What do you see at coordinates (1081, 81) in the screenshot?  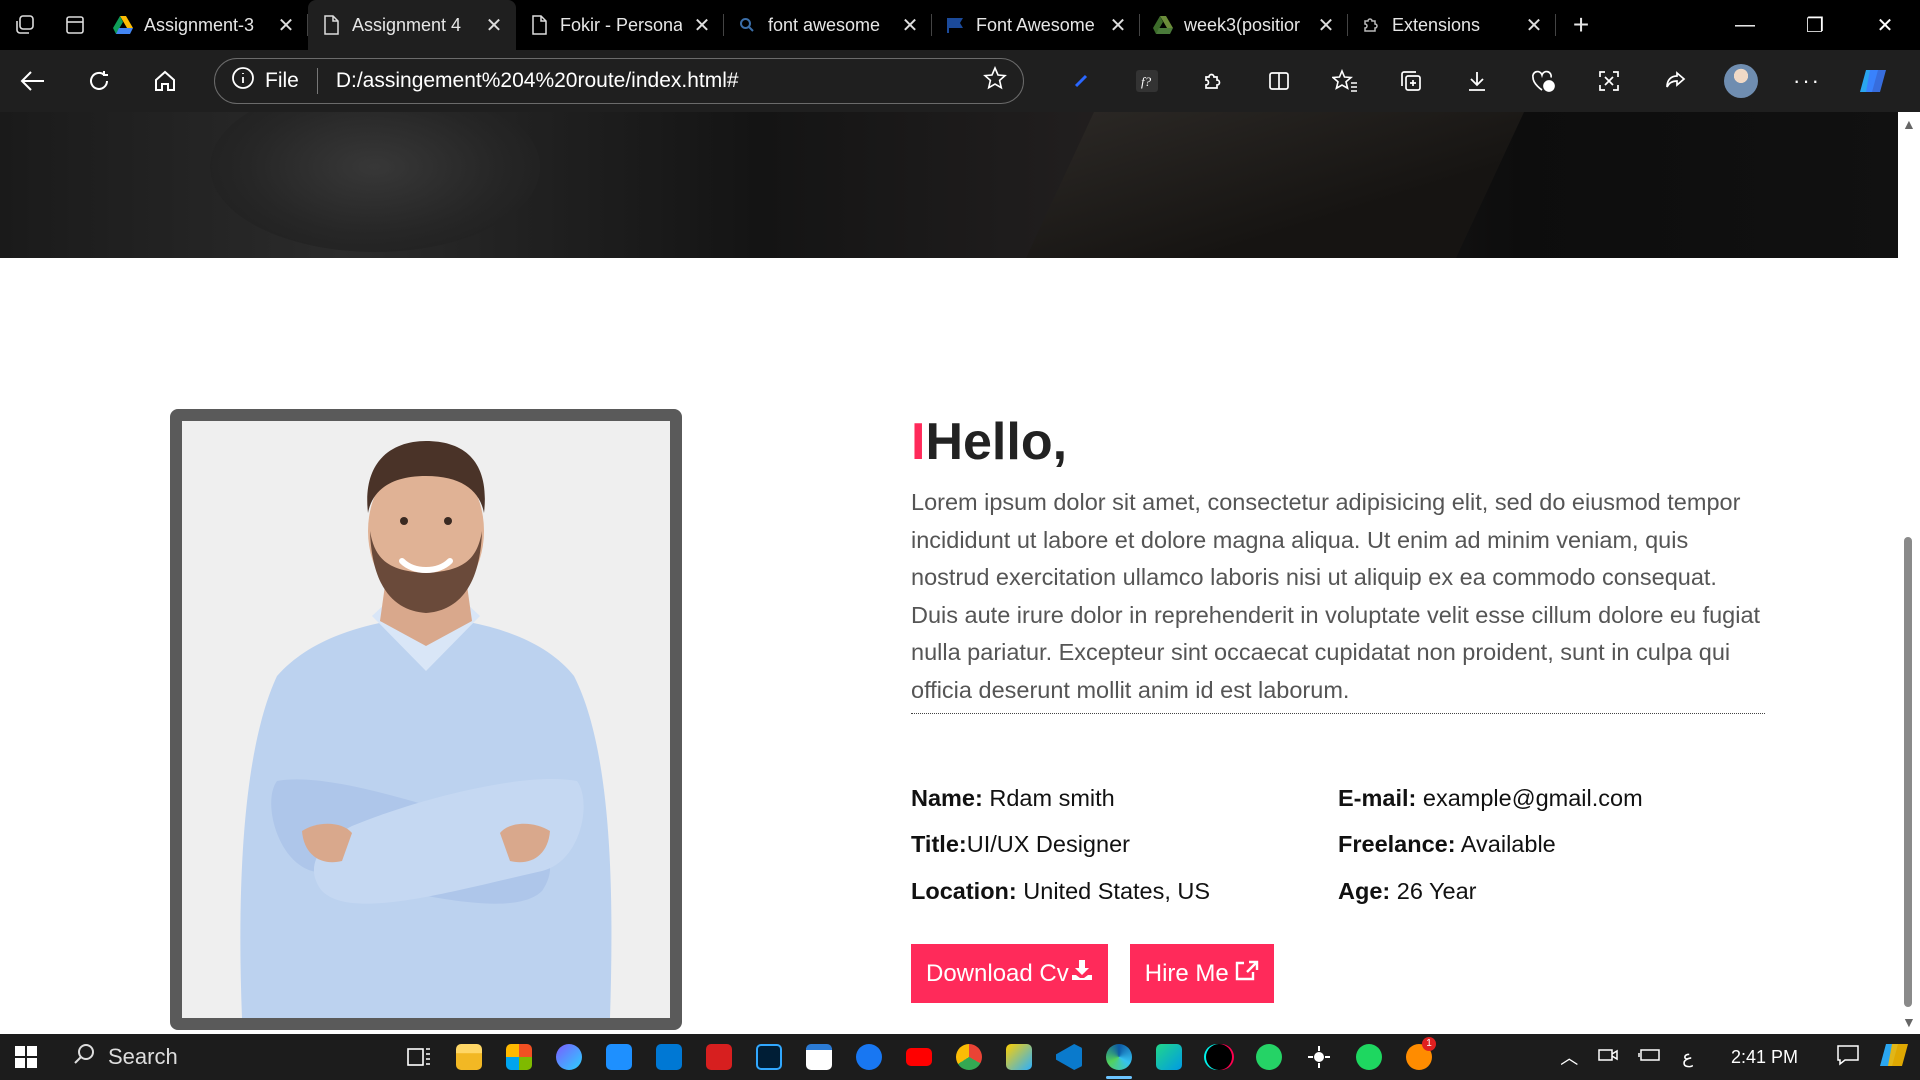 I see `pen-icon` at bounding box center [1081, 81].